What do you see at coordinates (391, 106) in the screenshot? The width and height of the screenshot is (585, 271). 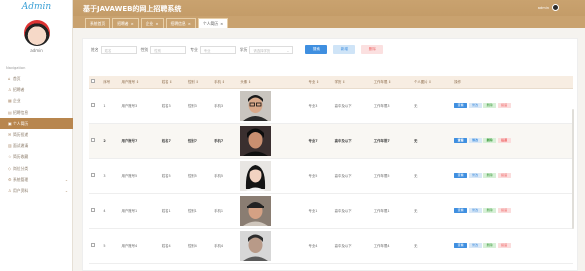 I see `cell-years: 工作年限3` at bounding box center [391, 106].